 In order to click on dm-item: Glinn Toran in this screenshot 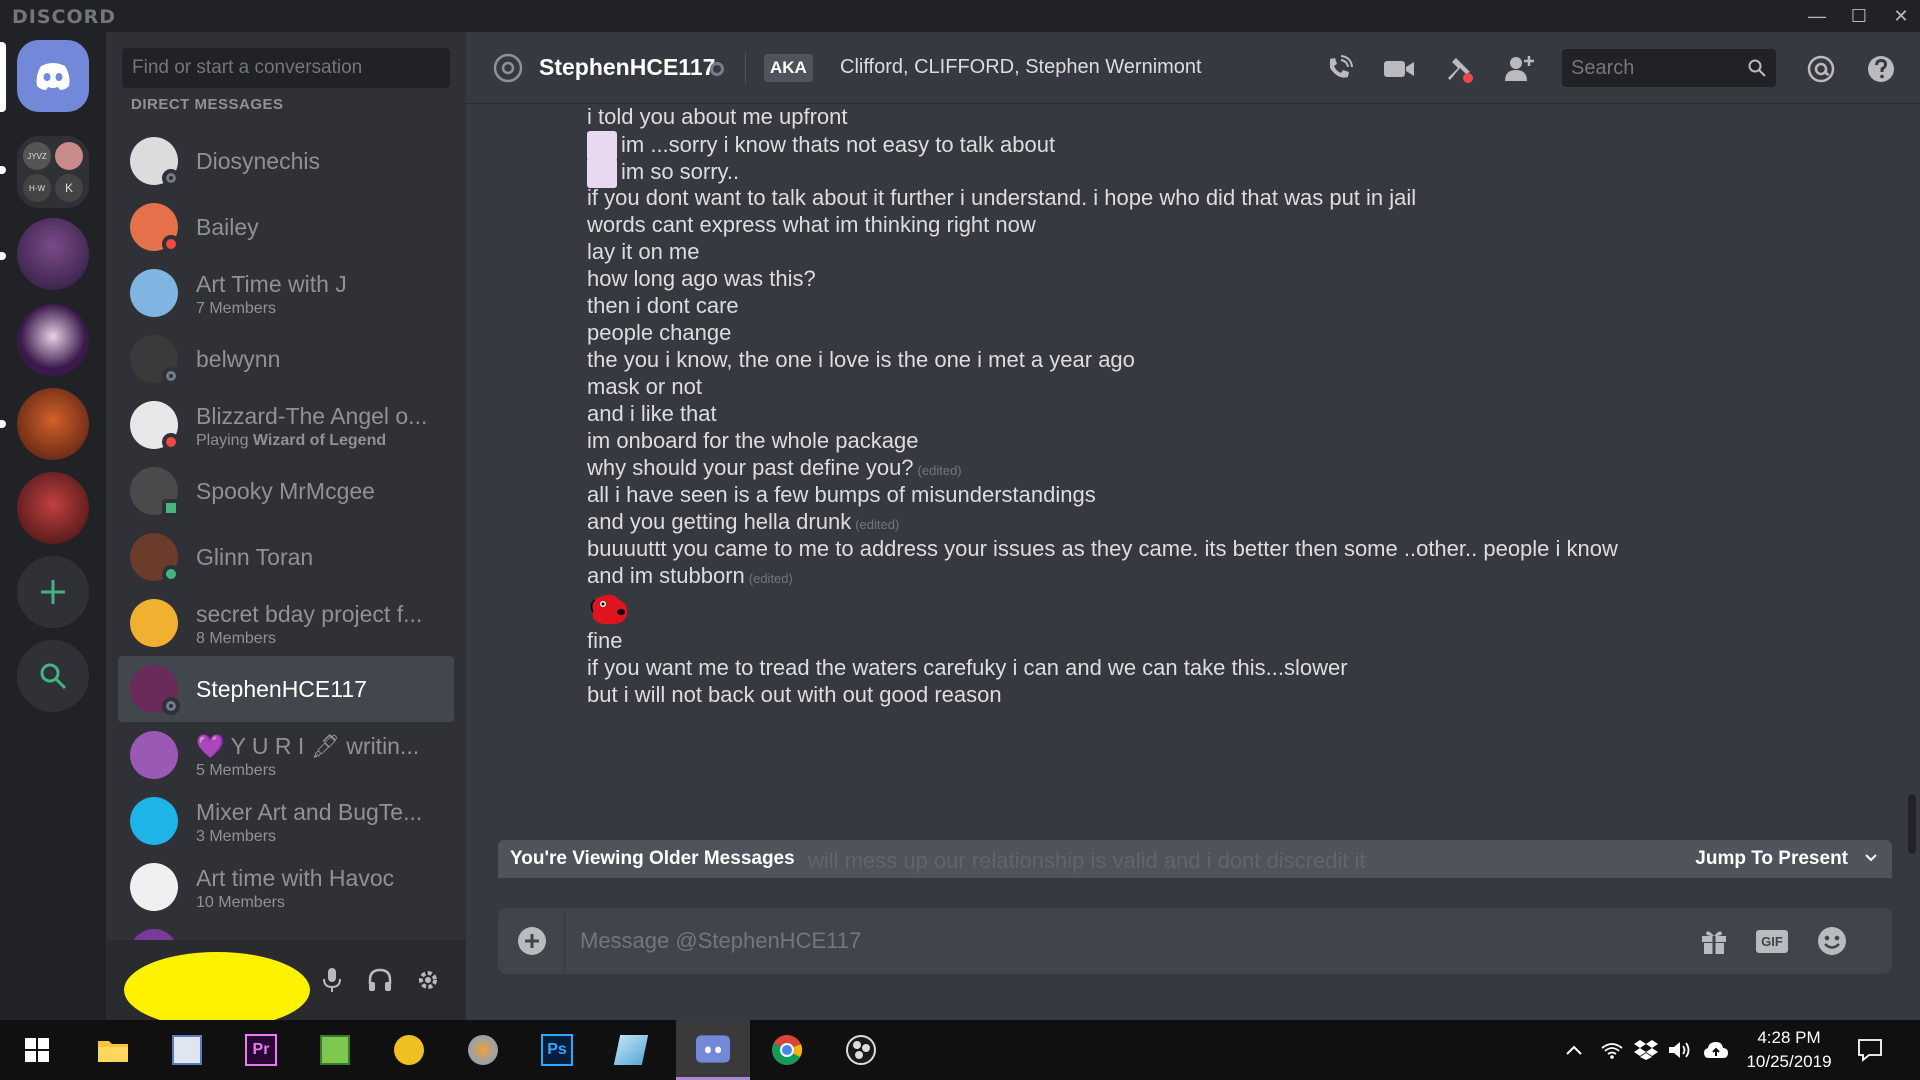, I will do `click(286, 557)`.